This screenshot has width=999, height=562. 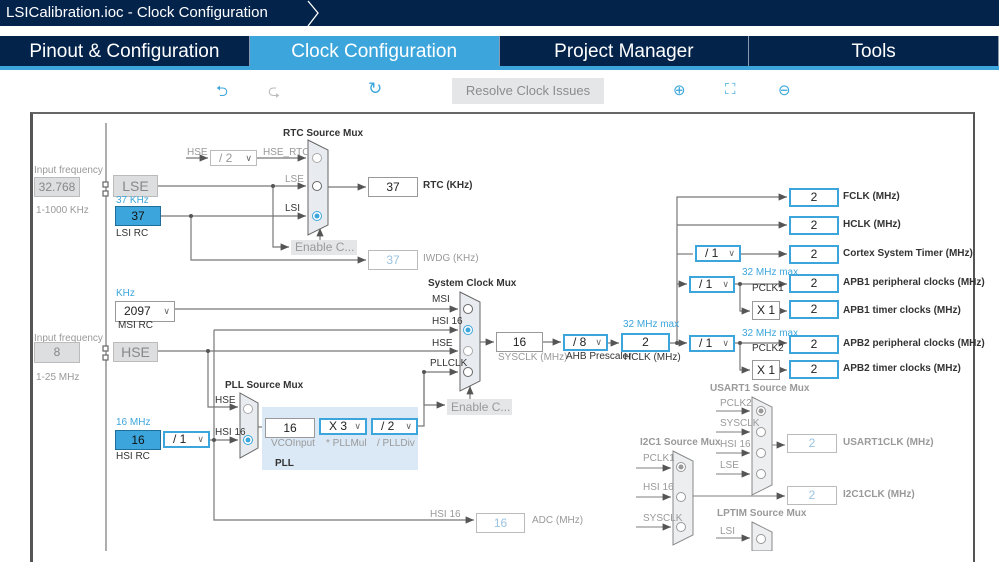 What do you see at coordinates (135, 352) in the screenshot?
I see `hse-oscillator: HSE` at bounding box center [135, 352].